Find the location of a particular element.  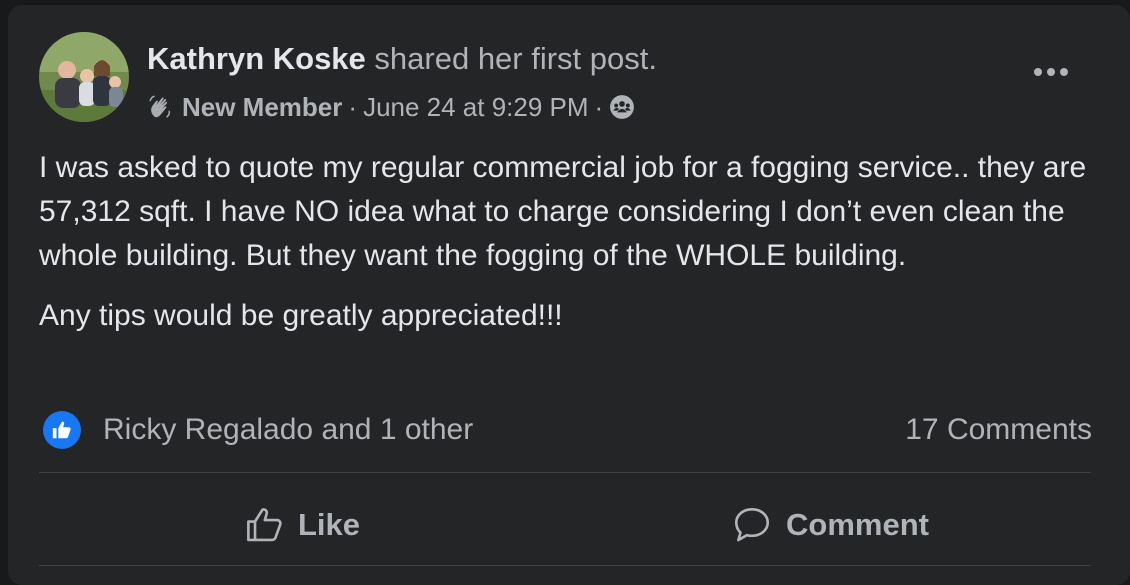

more-options-icon is located at coordinates (1051, 72).